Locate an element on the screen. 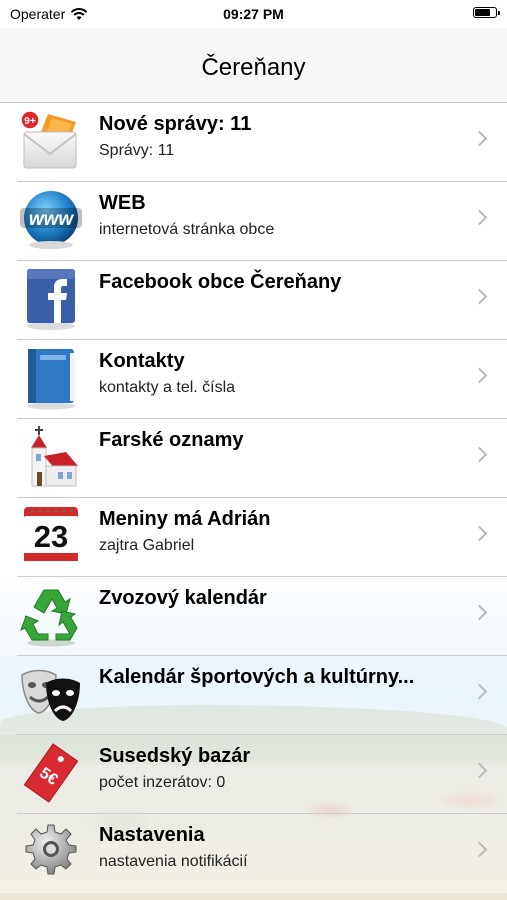 The image size is (507, 900). list-item-namedays: 23 Meniny má Adrián zajtra Gabriel is located at coordinates (253, 537).